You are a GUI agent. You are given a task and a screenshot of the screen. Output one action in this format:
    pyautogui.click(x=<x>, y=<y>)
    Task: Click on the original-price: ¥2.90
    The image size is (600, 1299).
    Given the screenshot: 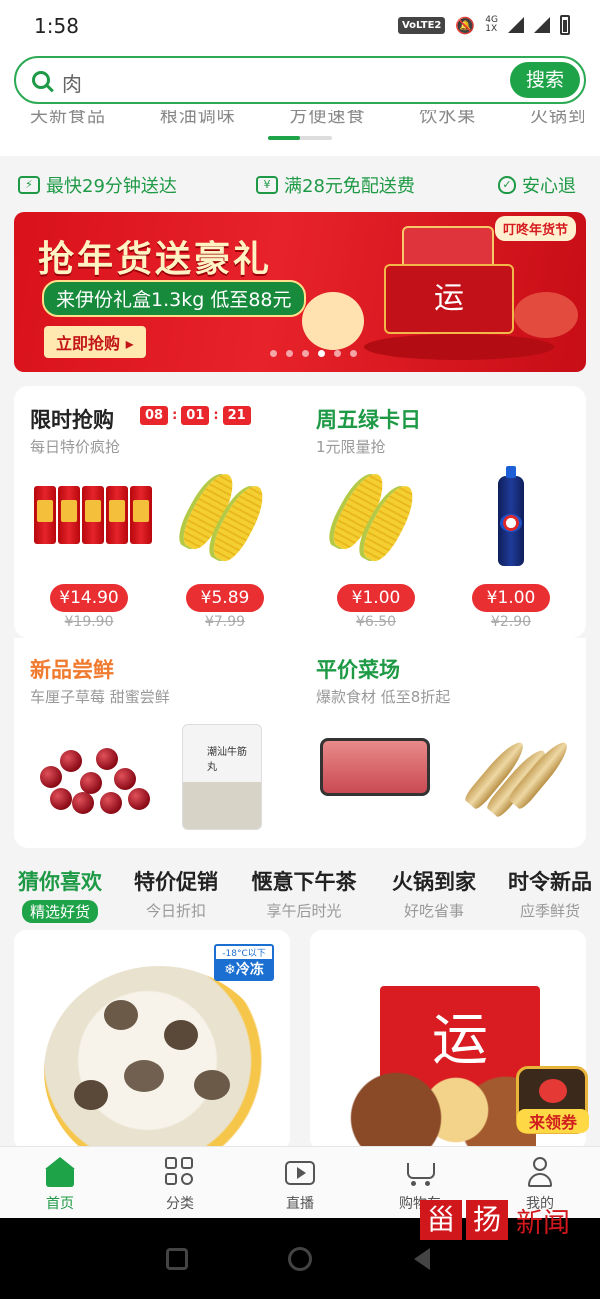 What is the action you would take?
    pyautogui.click(x=511, y=622)
    